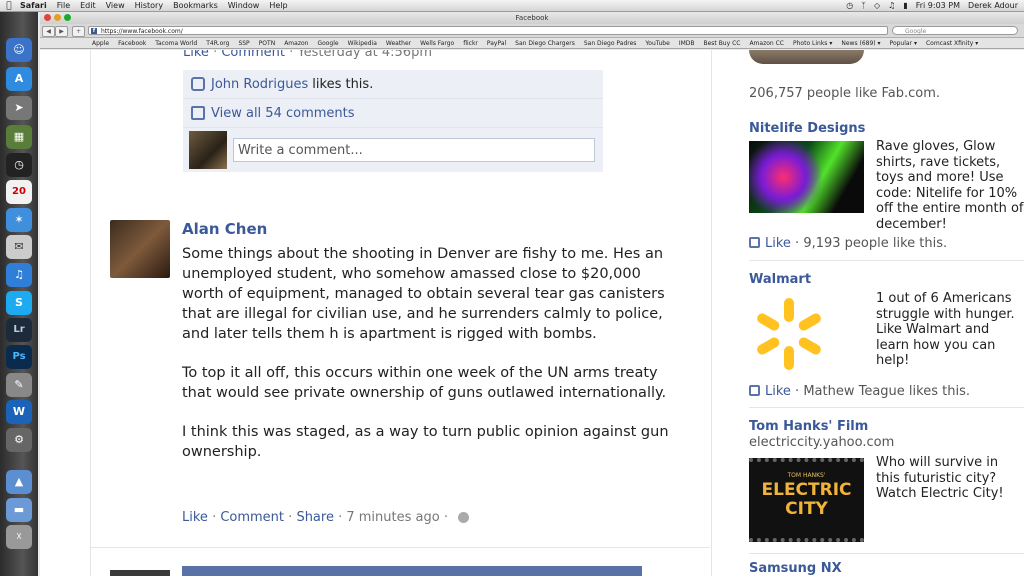  What do you see at coordinates (955, 30) in the screenshot?
I see `search-field: Google` at bounding box center [955, 30].